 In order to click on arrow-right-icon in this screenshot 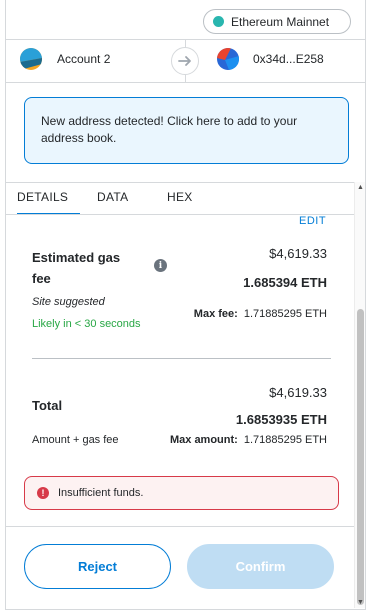, I will do `click(185, 61)`.